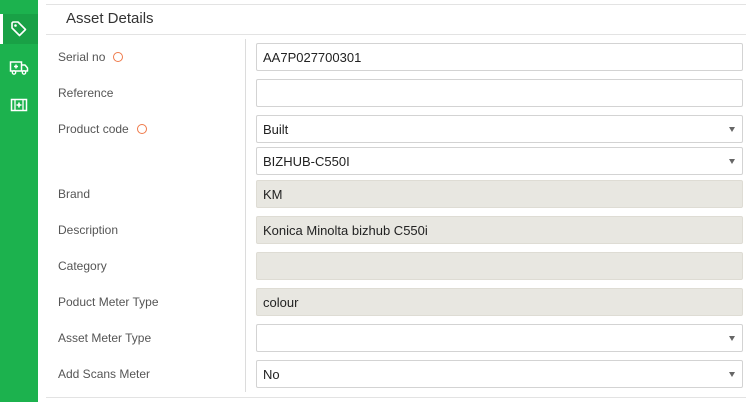  I want to click on panel-title: Asset Details, so click(110, 18).